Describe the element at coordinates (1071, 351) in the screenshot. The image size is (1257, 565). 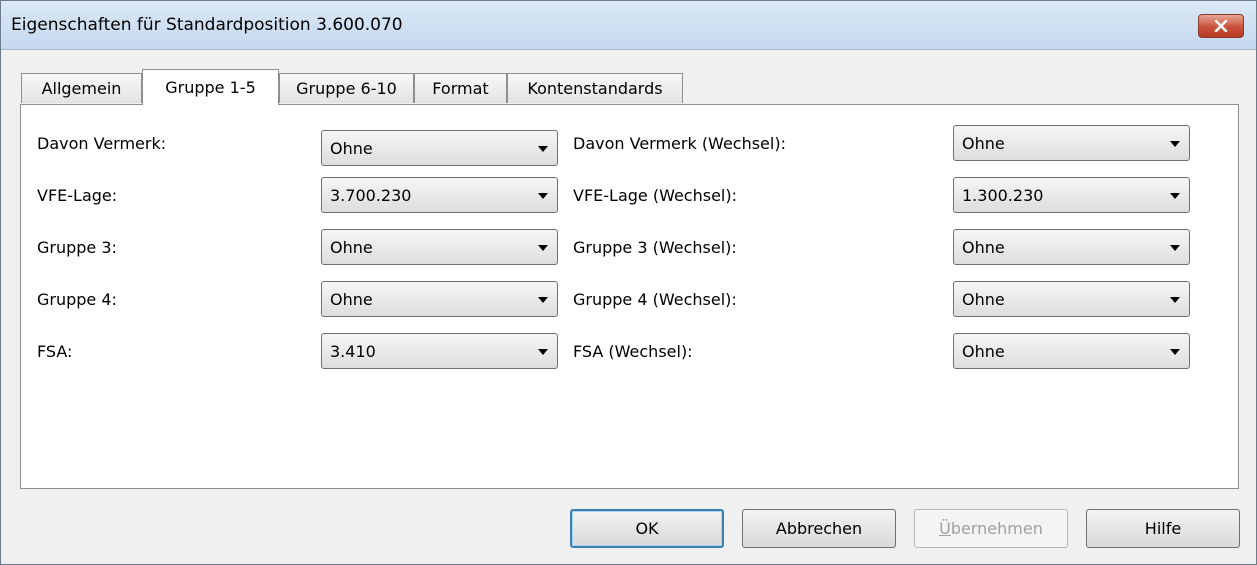
I see `select-fsa-wechsel: Ohne` at that location.